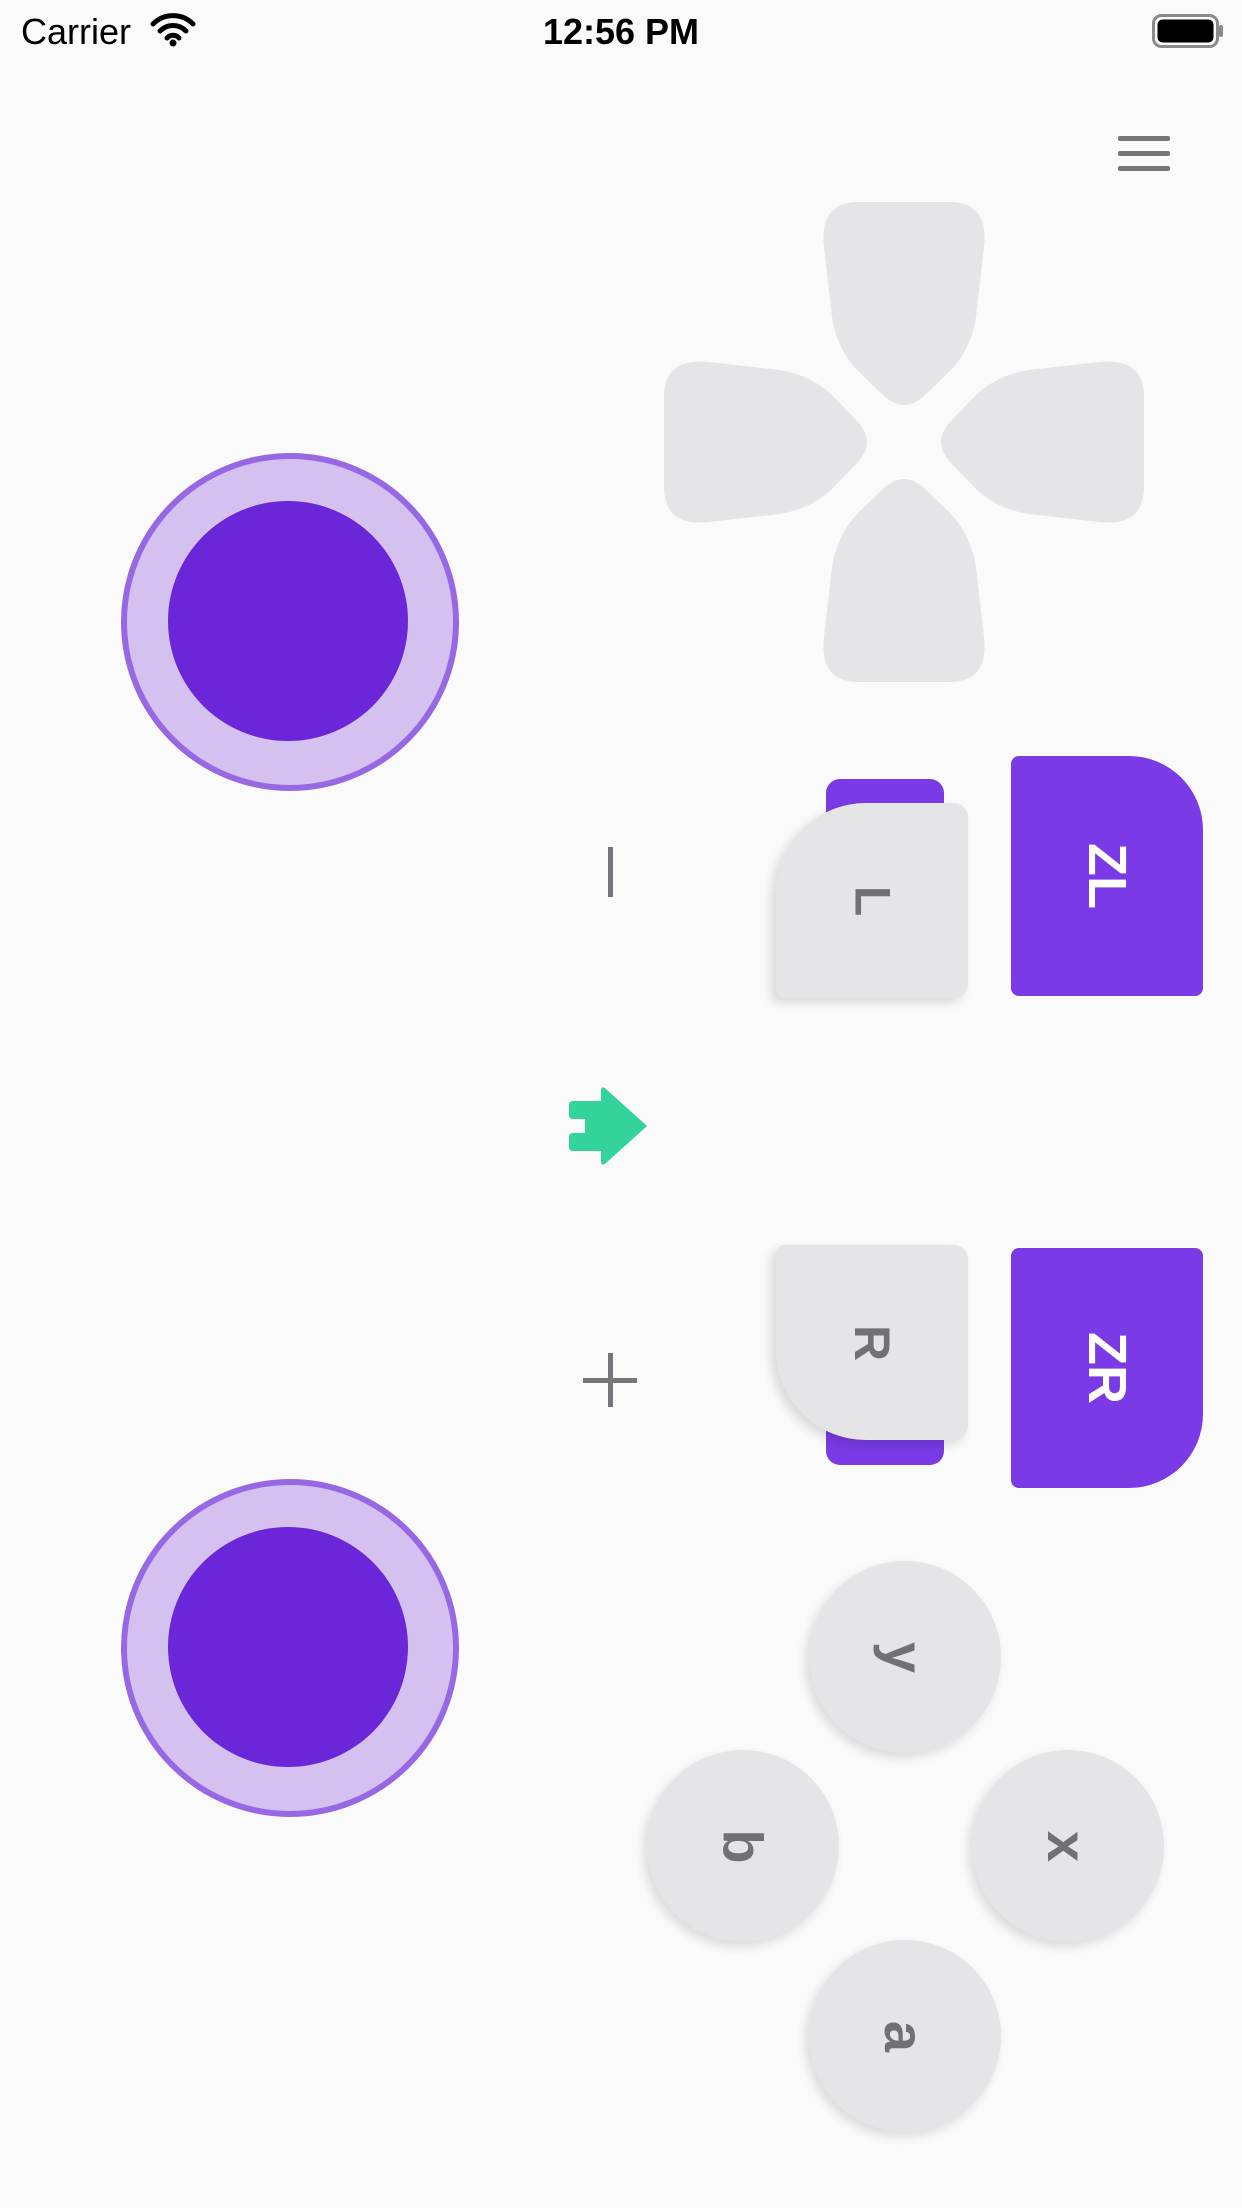 The width and height of the screenshot is (1242, 2208). I want to click on a-button: a, so click(905, 2036).